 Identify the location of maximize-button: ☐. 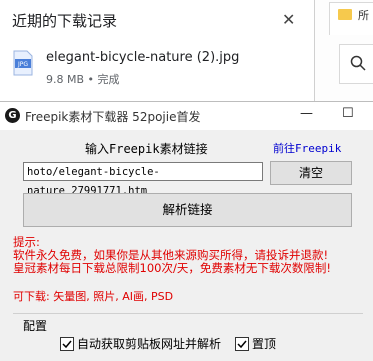
(348, 113).